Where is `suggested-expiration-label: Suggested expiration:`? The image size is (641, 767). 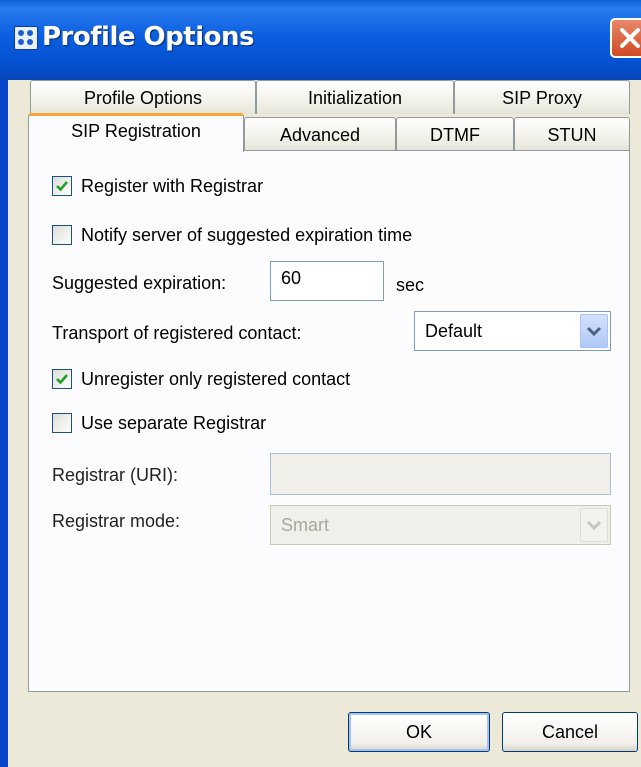
suggested-expiration-label: Suggested expiration: is located at coordinates (139, 283).